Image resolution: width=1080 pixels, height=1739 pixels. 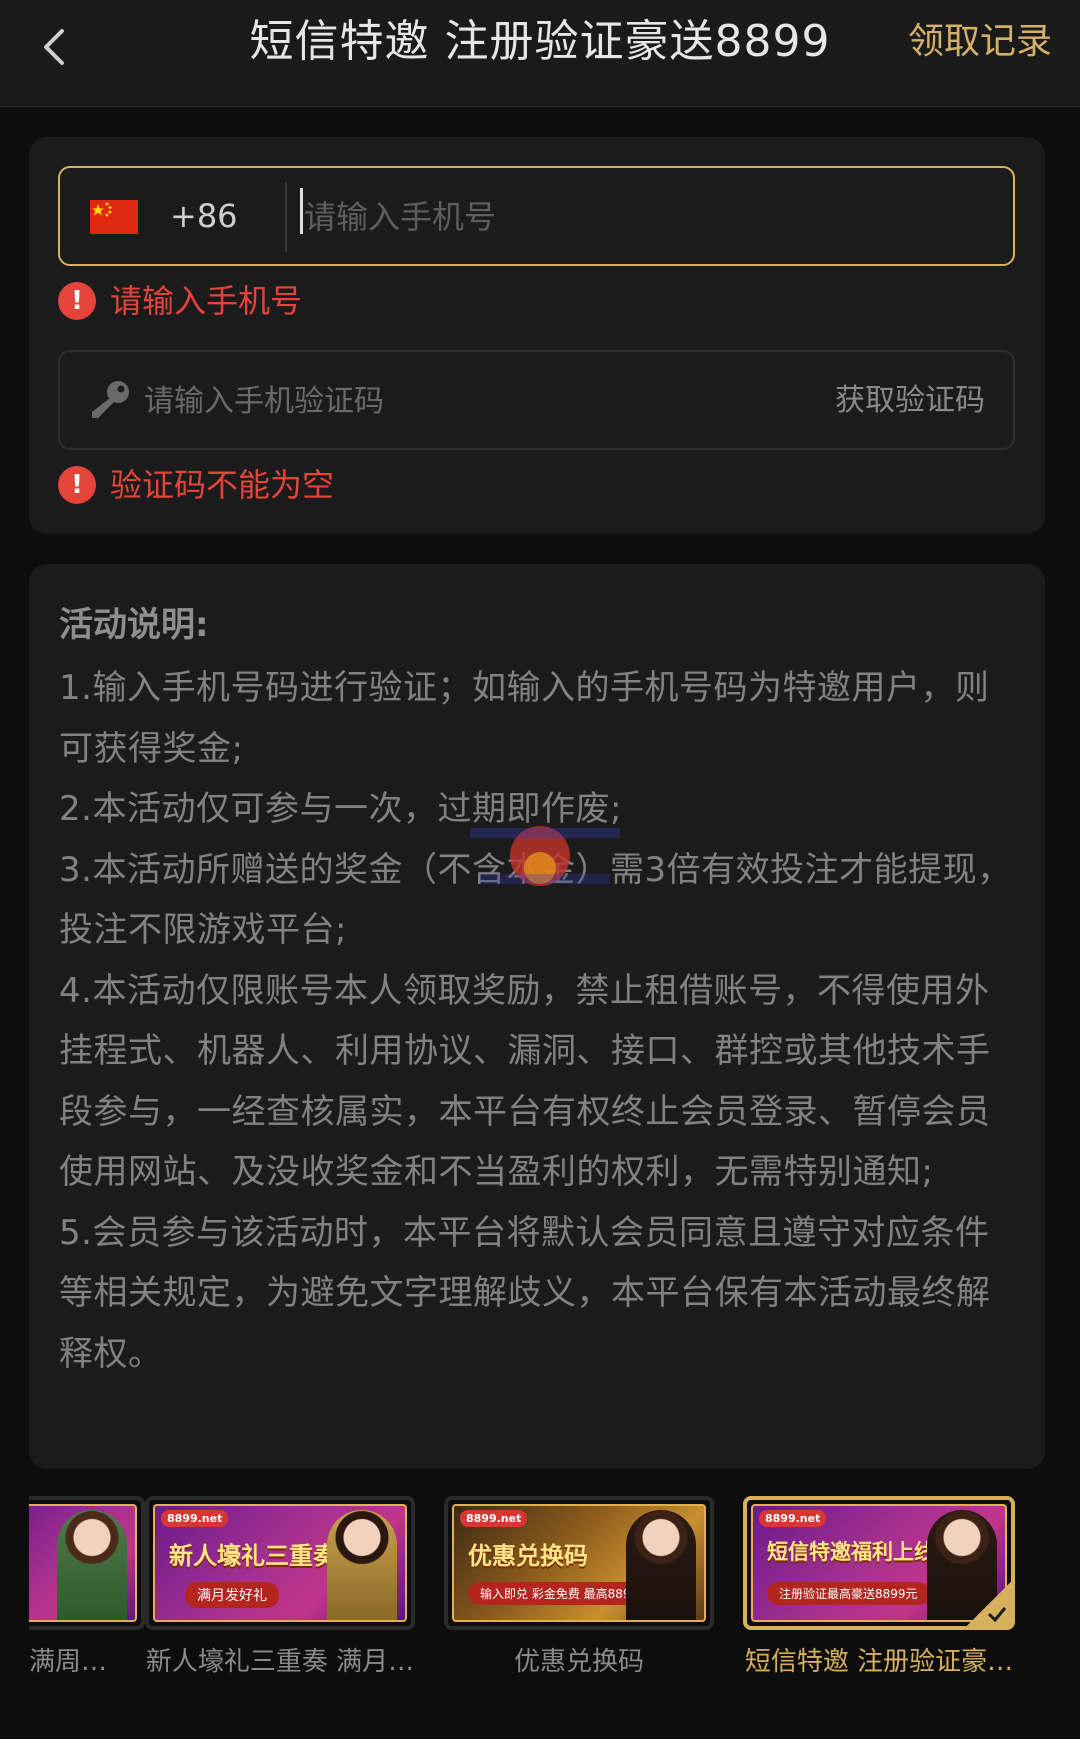 What do you see at coordinates (110, 399) in the screenshot?
I see `key-icon` at bounding box center [110, 399].